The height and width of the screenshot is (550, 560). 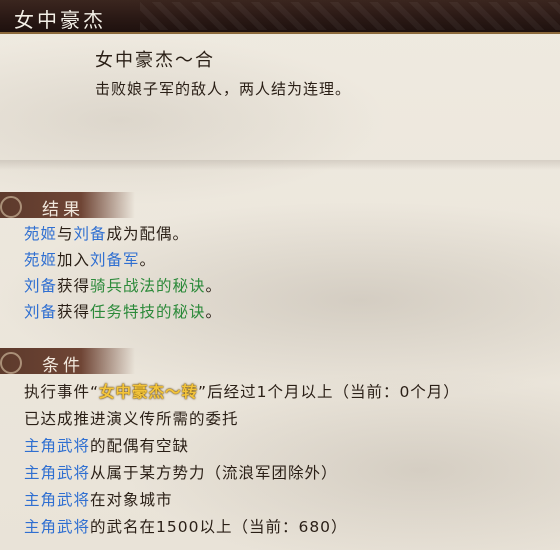 I want to click on summary-divider, so click(x=280, y=165).